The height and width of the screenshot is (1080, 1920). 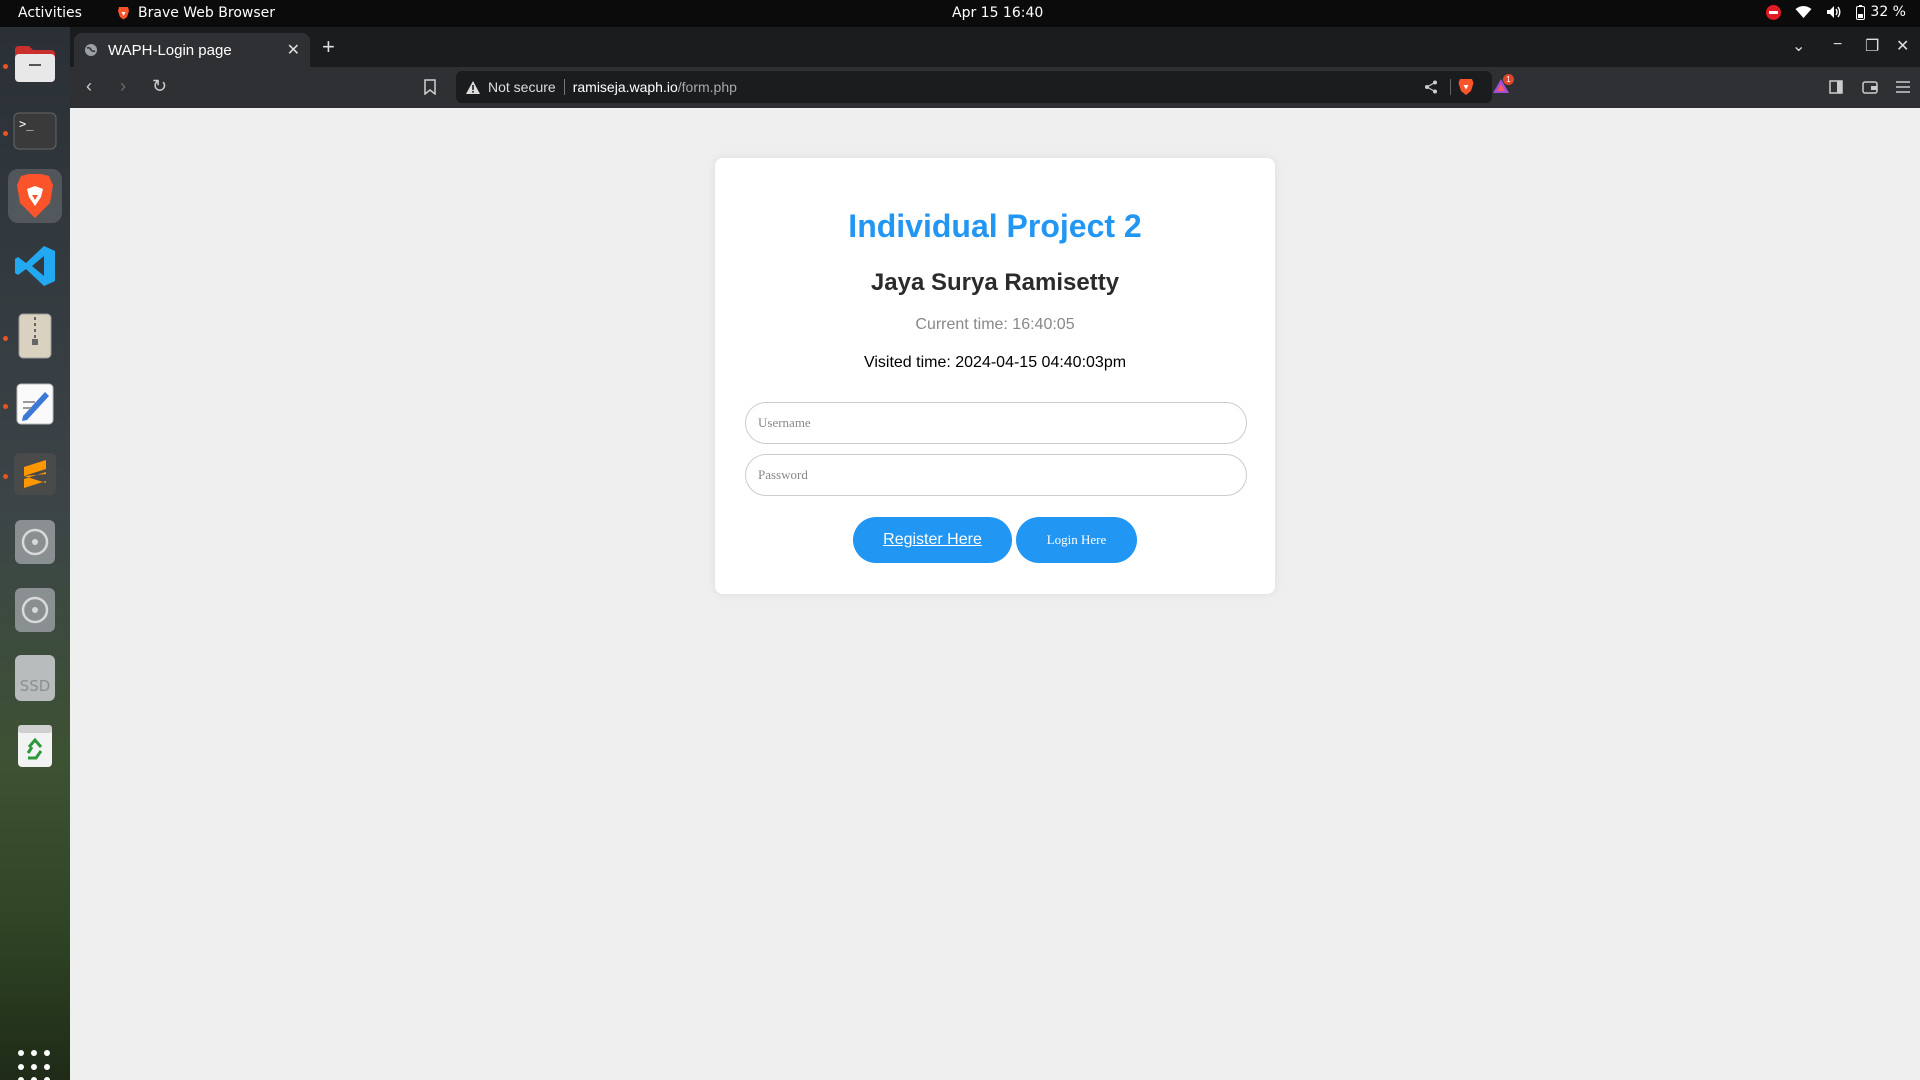 What do you see at coordinates (707, 87) in the screenshot?
I see `url-path: /form.php` at bounding box center [707, 87].